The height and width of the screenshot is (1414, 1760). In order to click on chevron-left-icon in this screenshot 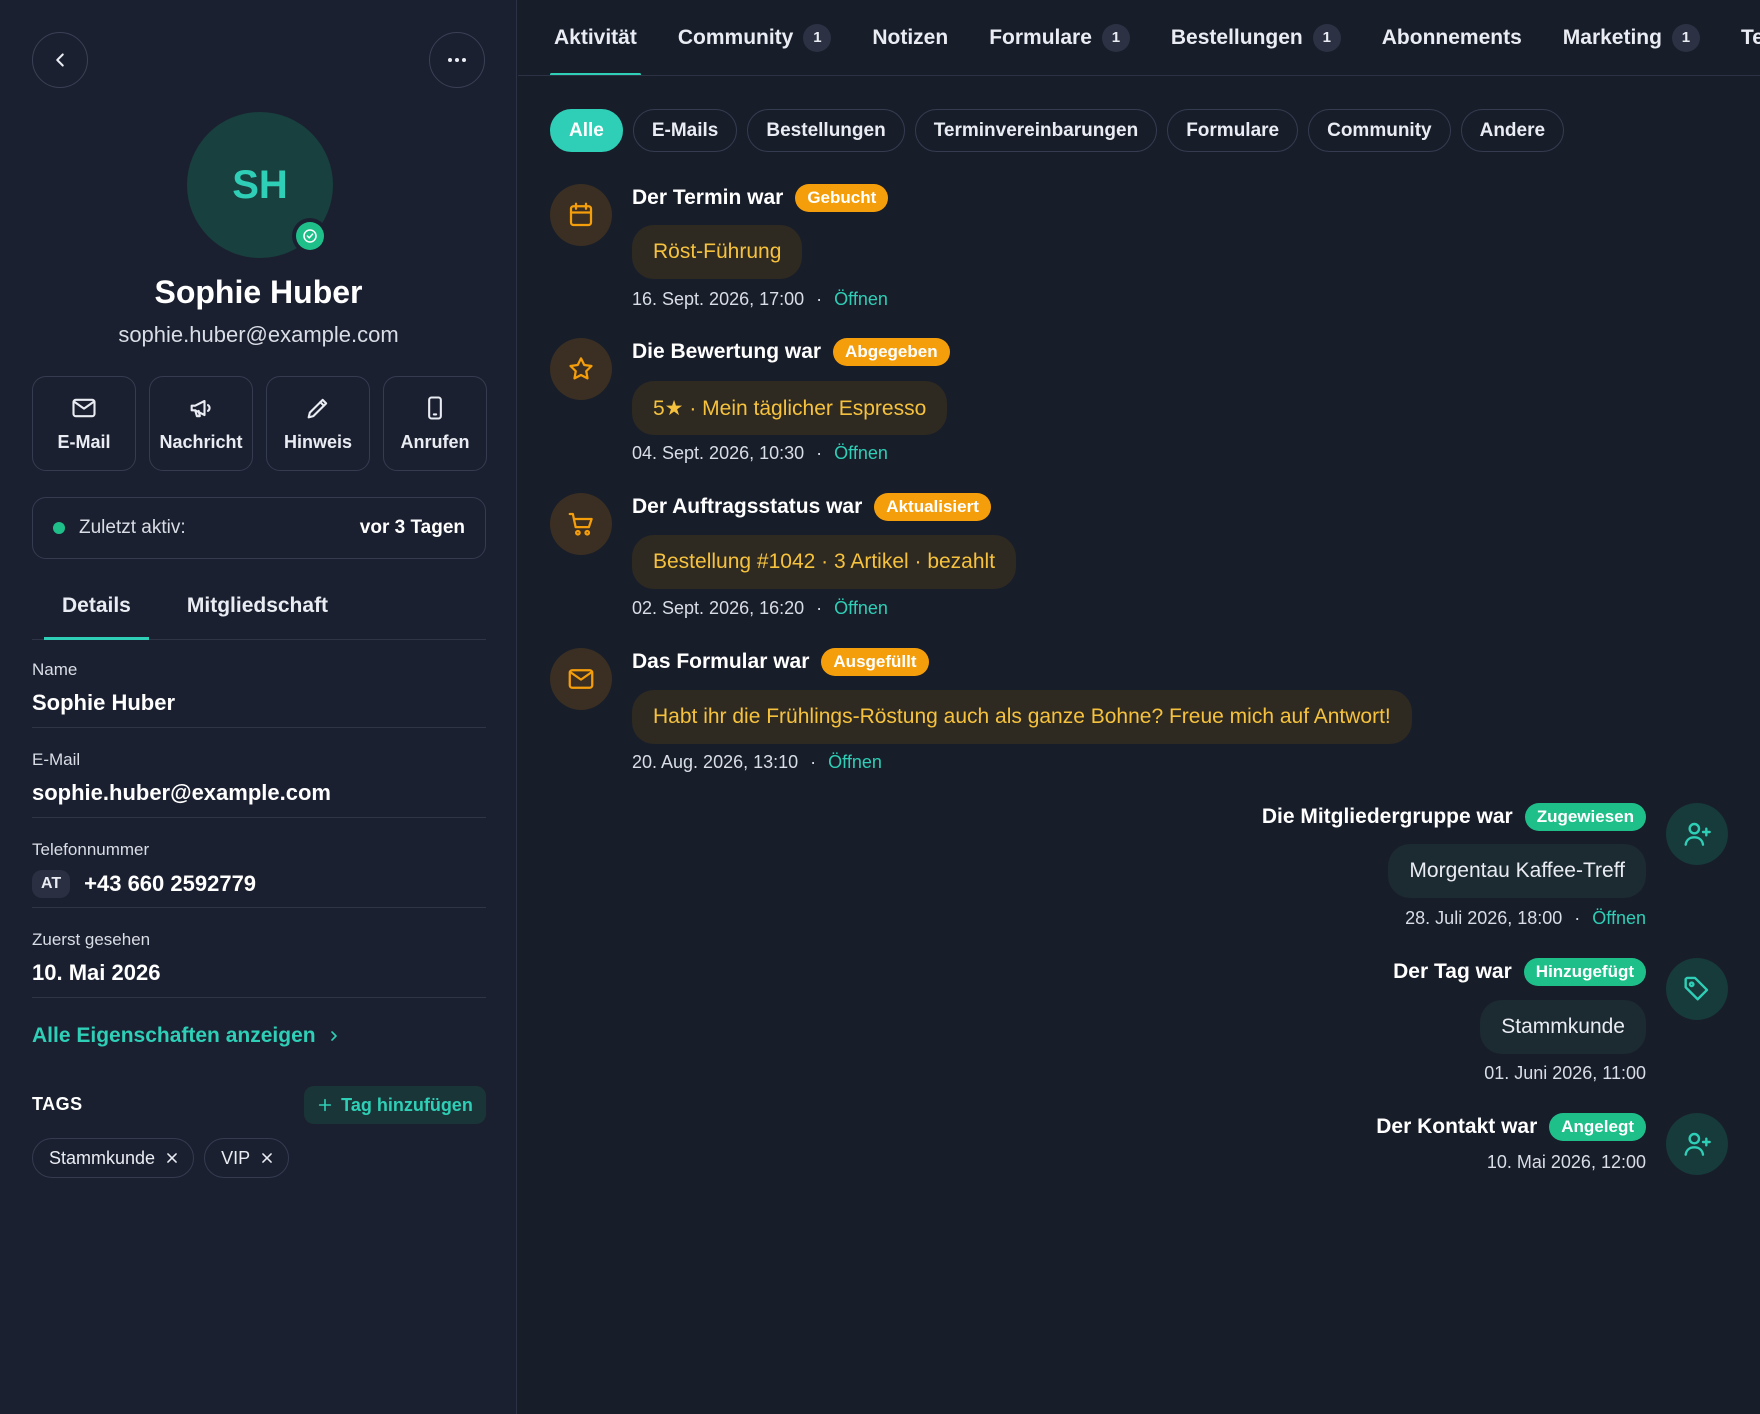, I will do `click(60, 60)`.